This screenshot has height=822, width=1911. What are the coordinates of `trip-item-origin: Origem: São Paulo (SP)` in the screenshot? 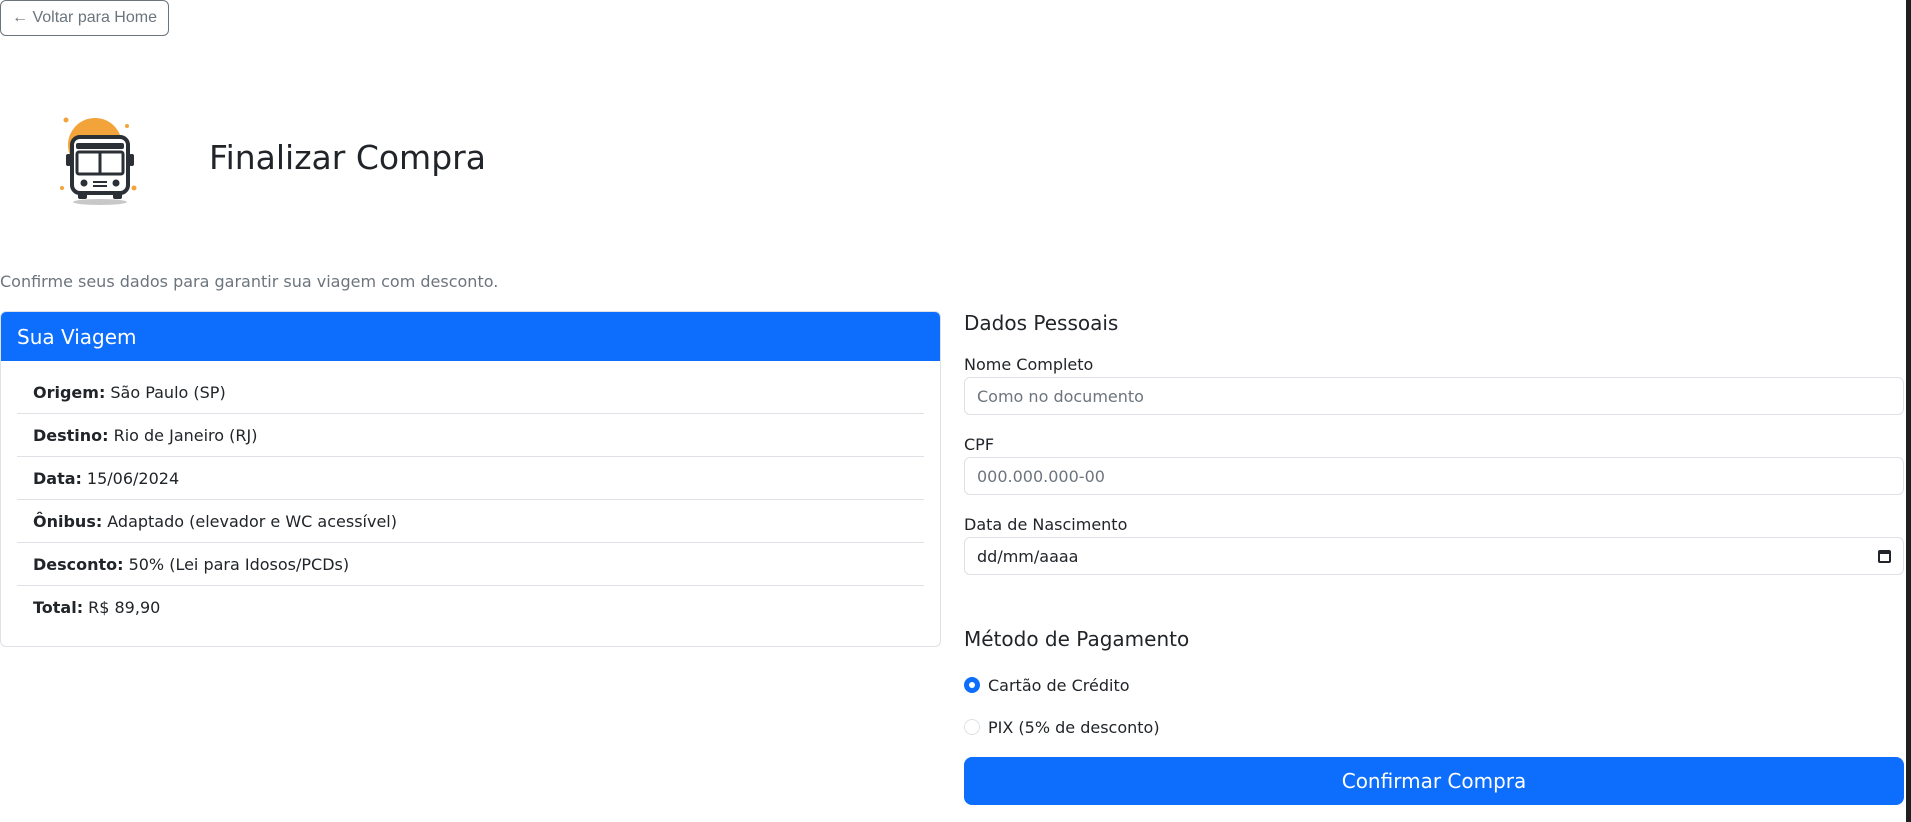 It's located at (470, 392).